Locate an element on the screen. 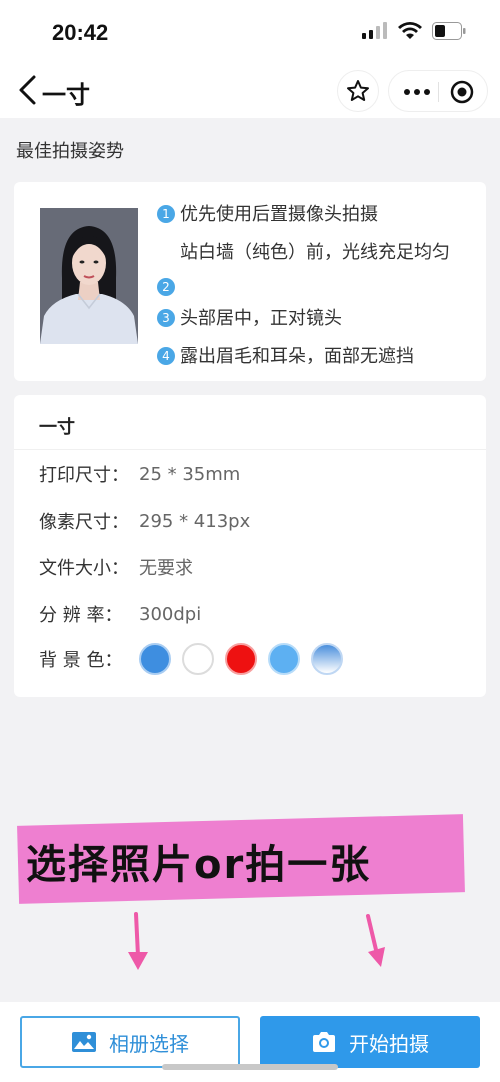 Image resolution: width=500 pixels, height=1082 pixels. star-icon is located at coordinates (358, 90).